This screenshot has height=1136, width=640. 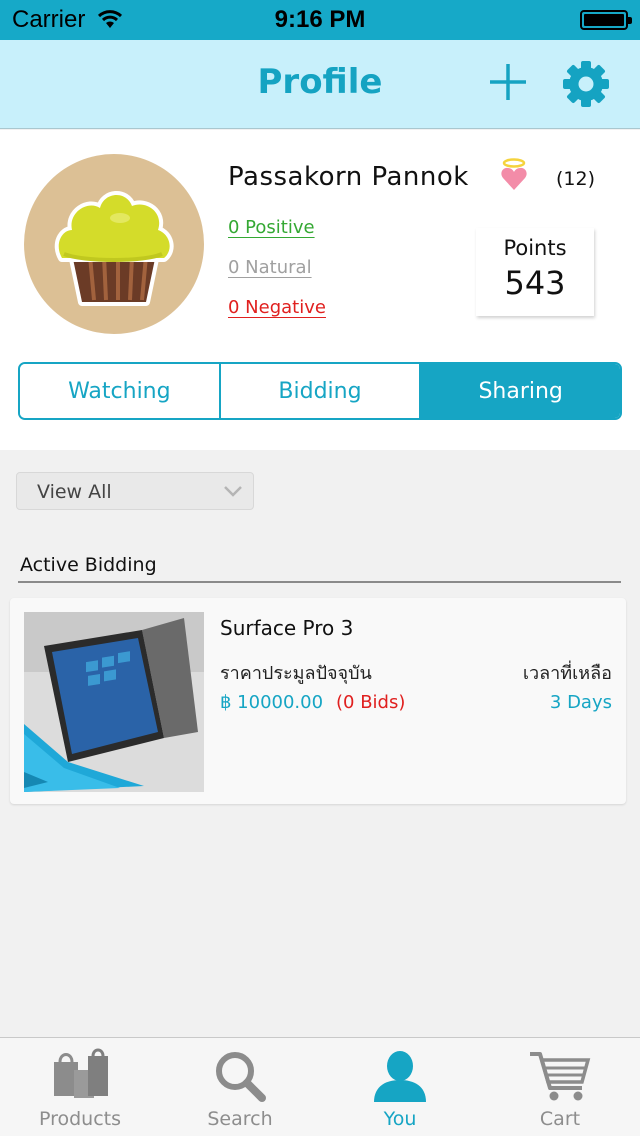 What do you see at coordinates (233, 491) in the screenshot?
I see `chevron-down-icon` at bounding box center [233, 491].